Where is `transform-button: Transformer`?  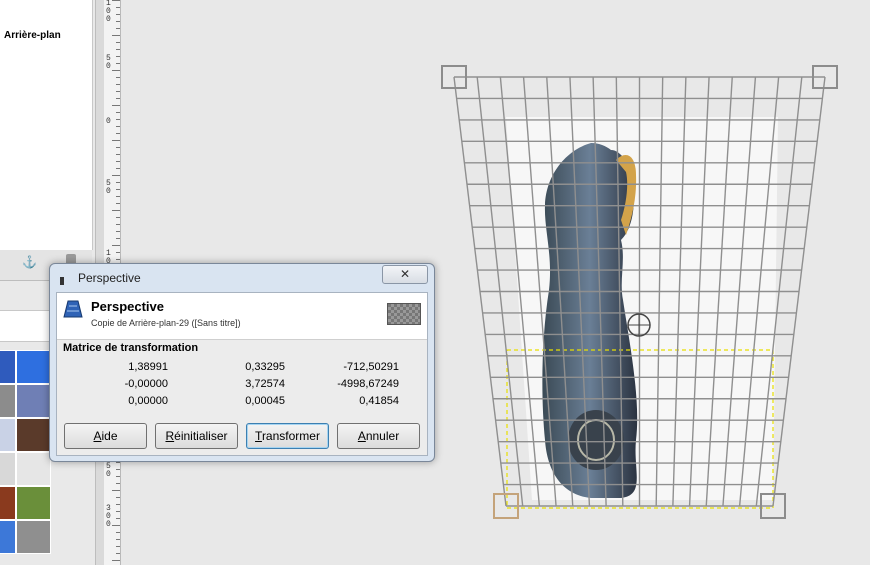
transform-button: Transformer is located at coordinates (287, 436).